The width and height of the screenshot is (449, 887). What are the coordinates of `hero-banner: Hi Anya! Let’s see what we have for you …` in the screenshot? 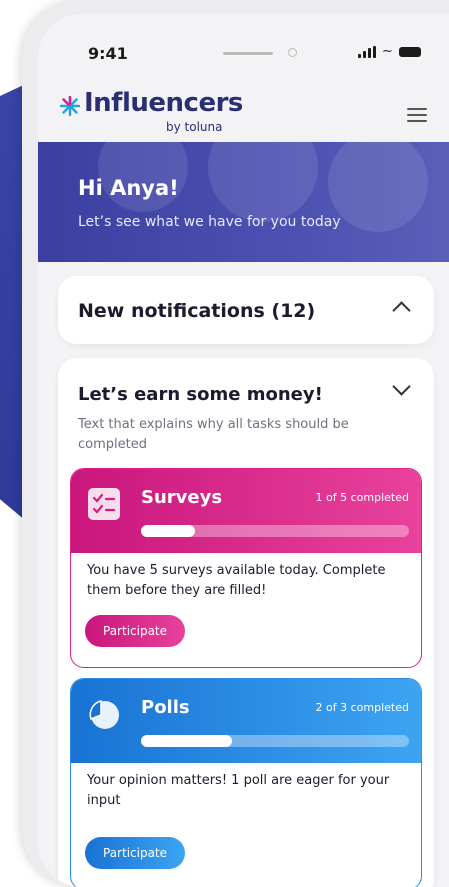 It's located at (243, 202).